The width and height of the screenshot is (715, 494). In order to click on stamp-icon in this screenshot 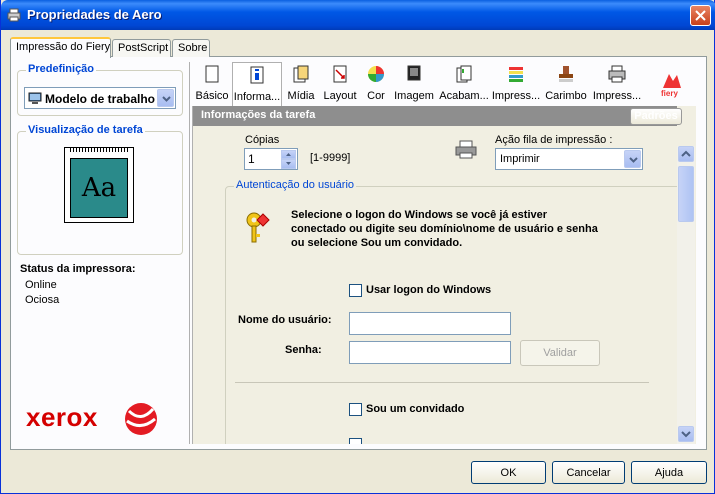, I will do `click(566, 74)`.